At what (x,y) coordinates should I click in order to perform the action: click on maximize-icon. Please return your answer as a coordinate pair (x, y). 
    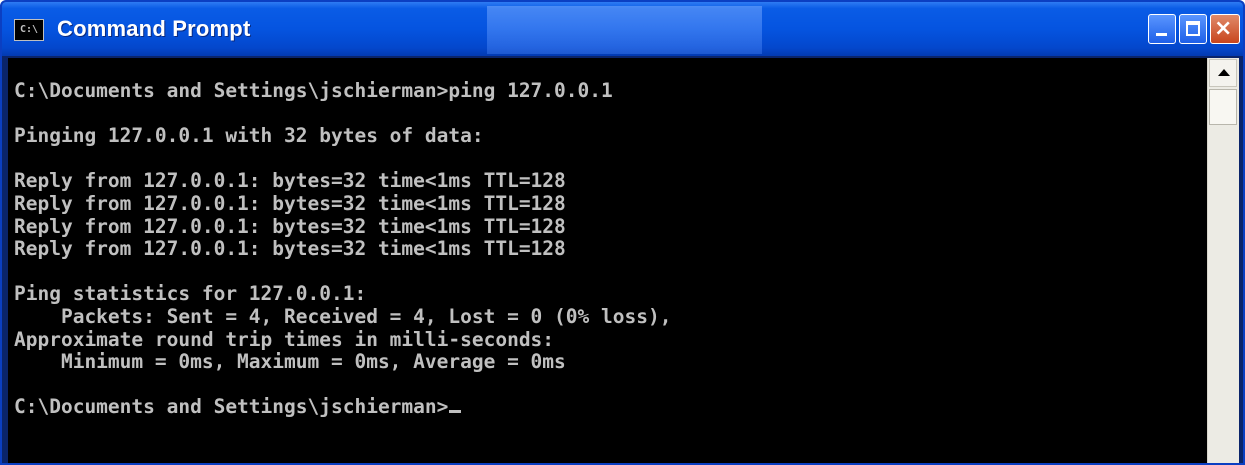
    Looking at the image, I should click on (1193, 28).